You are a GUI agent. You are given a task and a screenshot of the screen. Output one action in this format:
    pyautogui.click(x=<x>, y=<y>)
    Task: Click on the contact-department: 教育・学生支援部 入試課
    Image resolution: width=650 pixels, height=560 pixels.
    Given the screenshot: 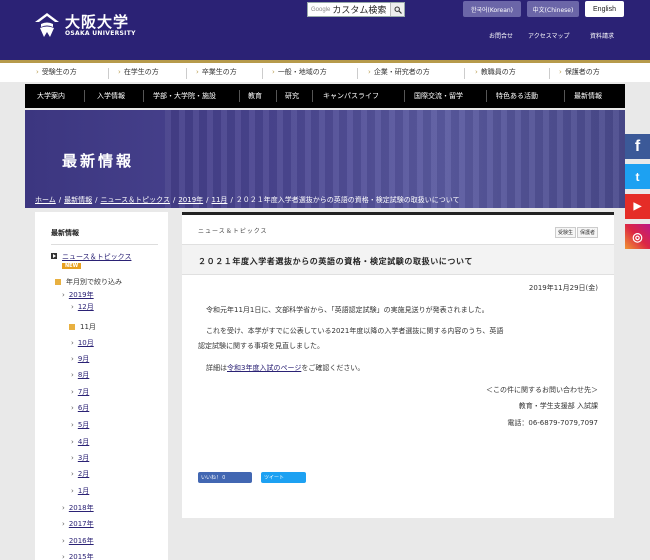 What is the action you would take?
    pyautogui.click(x=558, y=406)
    